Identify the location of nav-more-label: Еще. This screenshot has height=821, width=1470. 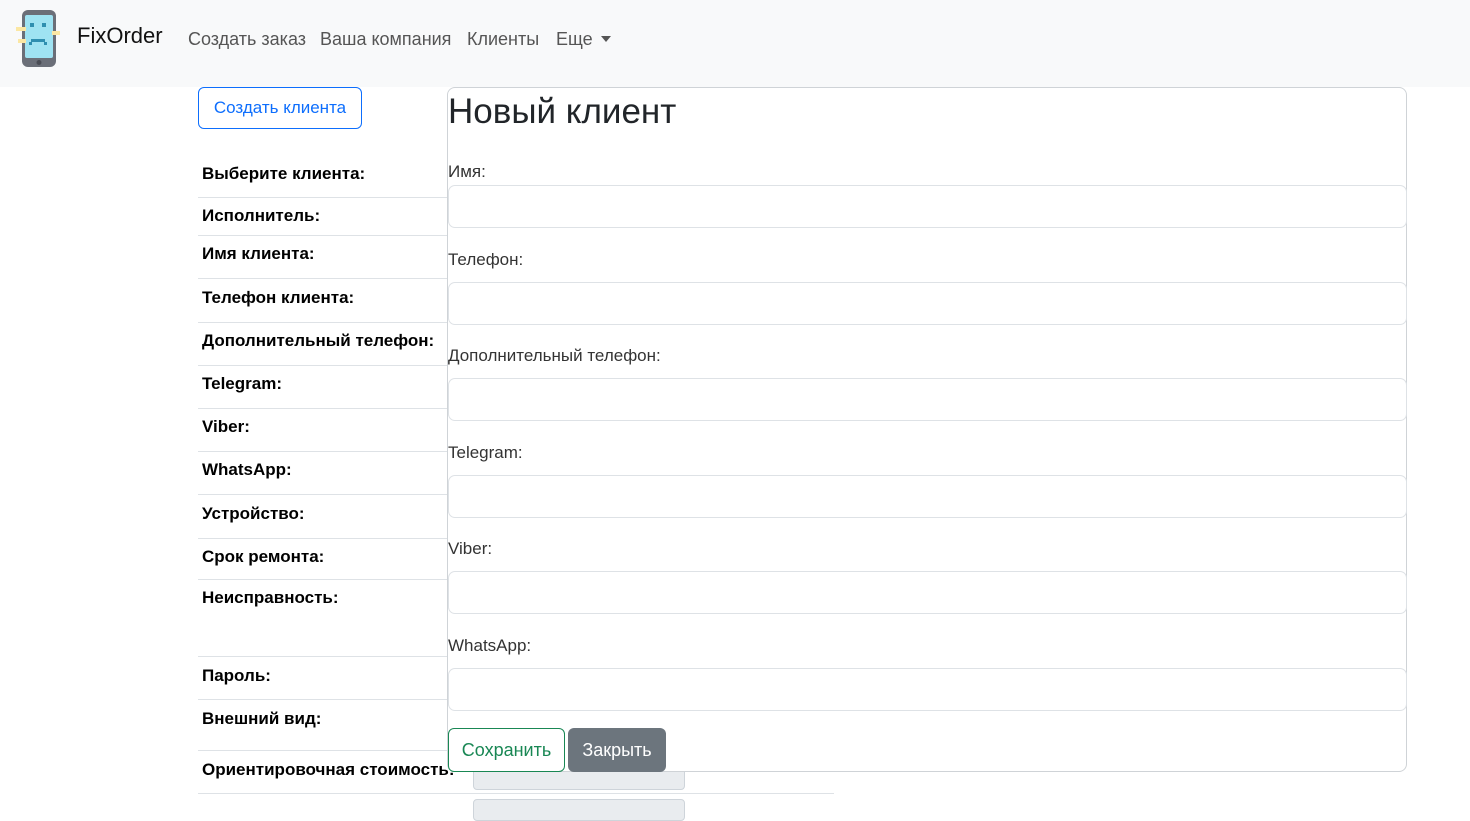
(574, 39).